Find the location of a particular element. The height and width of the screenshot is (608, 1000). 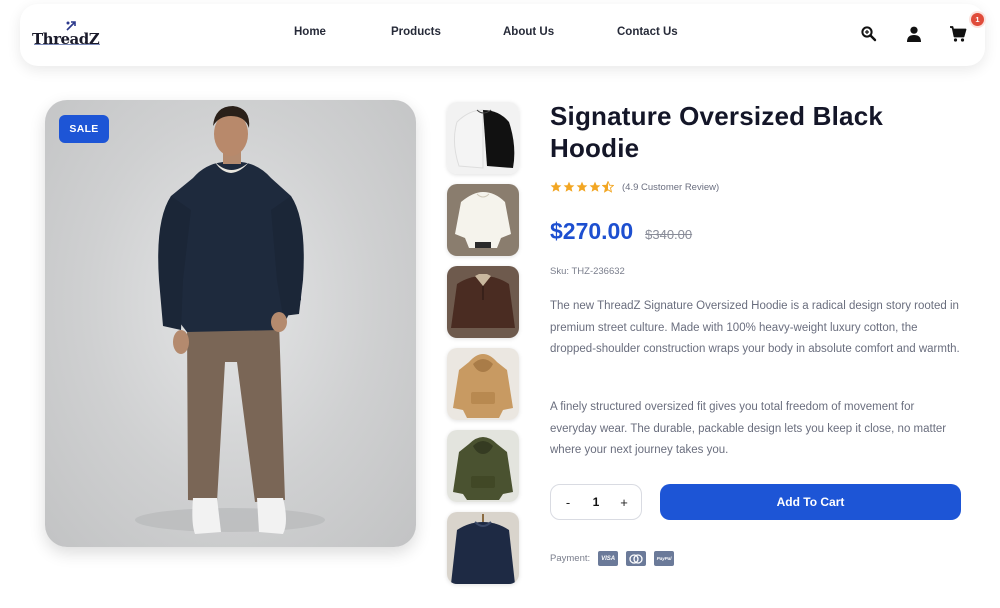

mastercard-logo is located at coordinates (636, 558).